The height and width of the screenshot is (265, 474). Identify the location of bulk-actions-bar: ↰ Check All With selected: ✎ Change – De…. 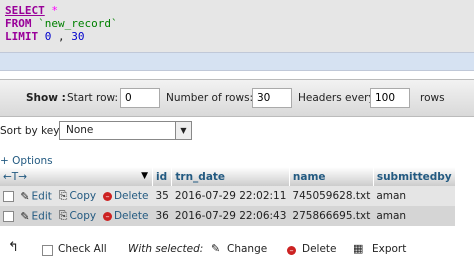
(237, 250).